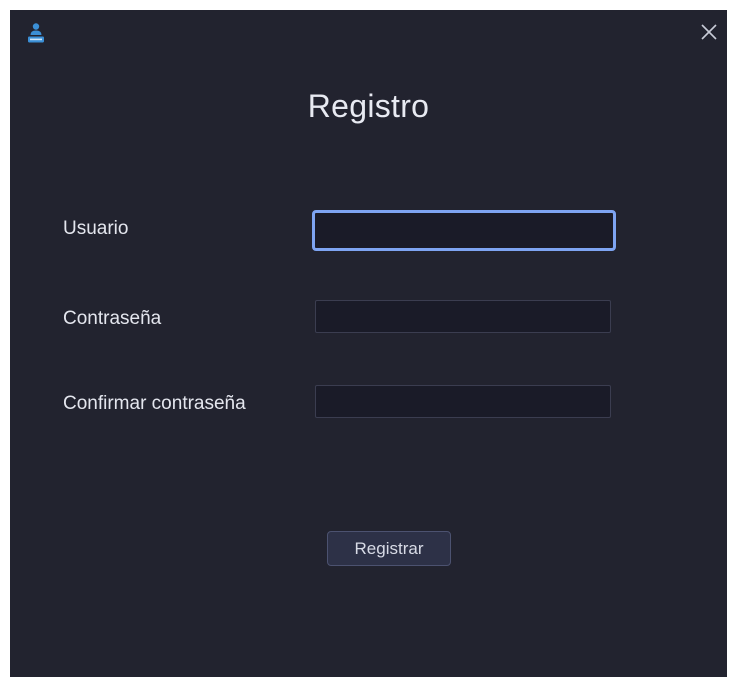 The height and width of the screenshot is (677, 740). I want to click on page-title: Registro, so click(368, 106).